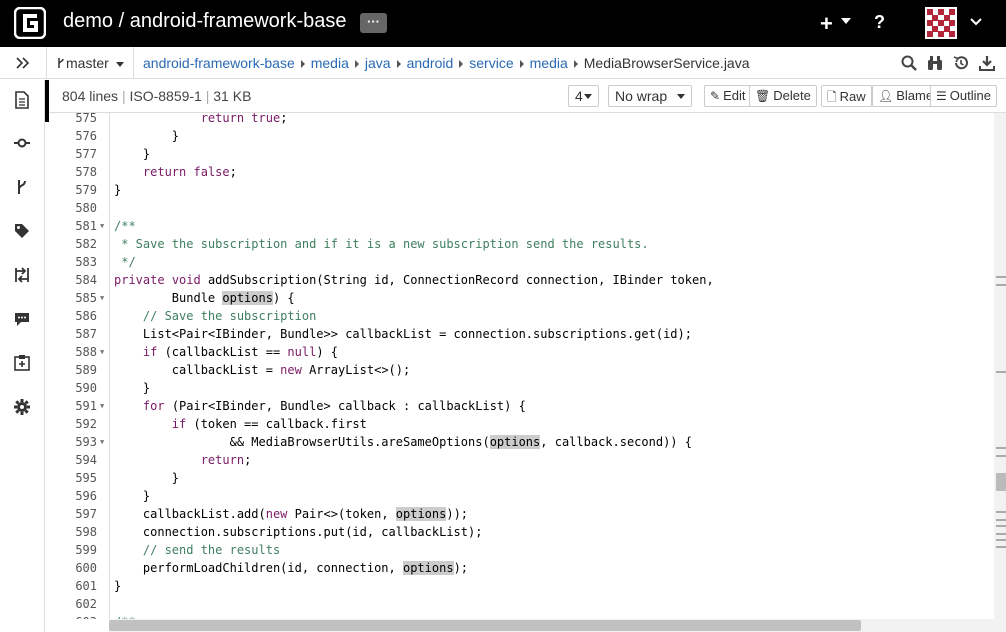  Describe the element at coordinates (73, 172) in the screenshot. I see `line-number: 578` at that location.